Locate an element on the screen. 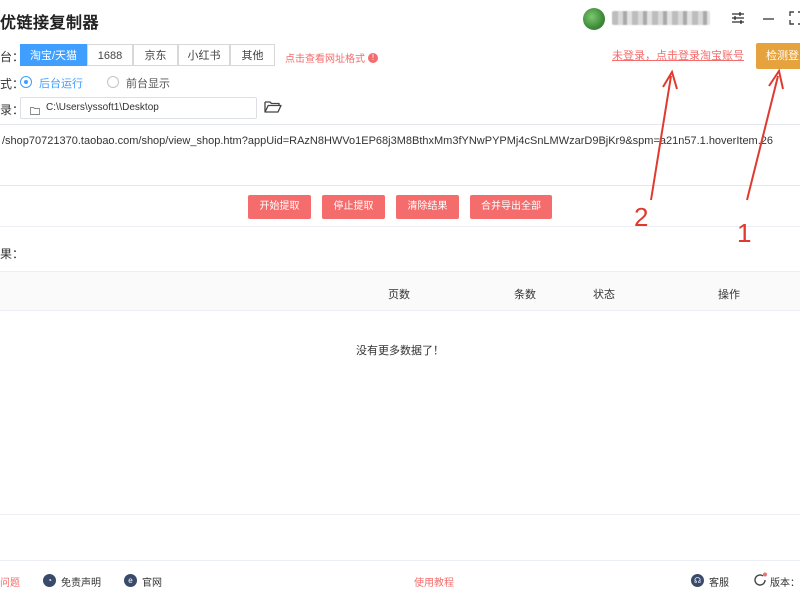  annotation-arrows is located at coordinates (717, 134).